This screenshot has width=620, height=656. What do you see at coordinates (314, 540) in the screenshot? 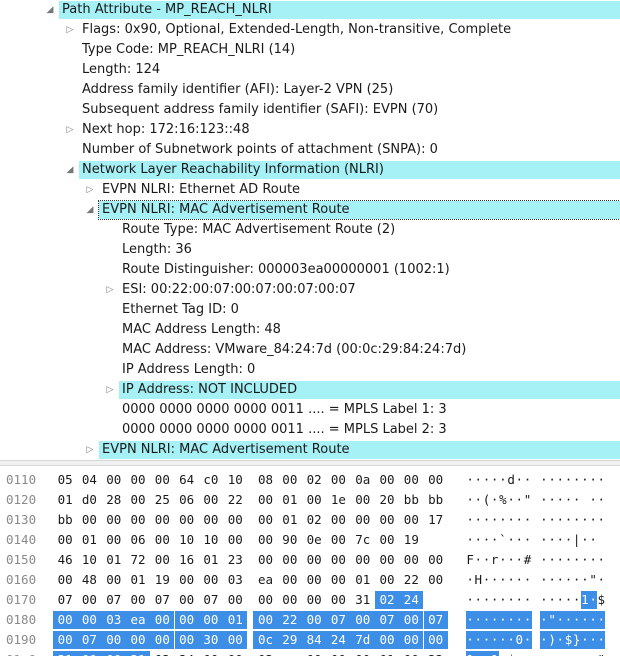
I see `hex-byte: 0e` at bounding box center [314, 540].